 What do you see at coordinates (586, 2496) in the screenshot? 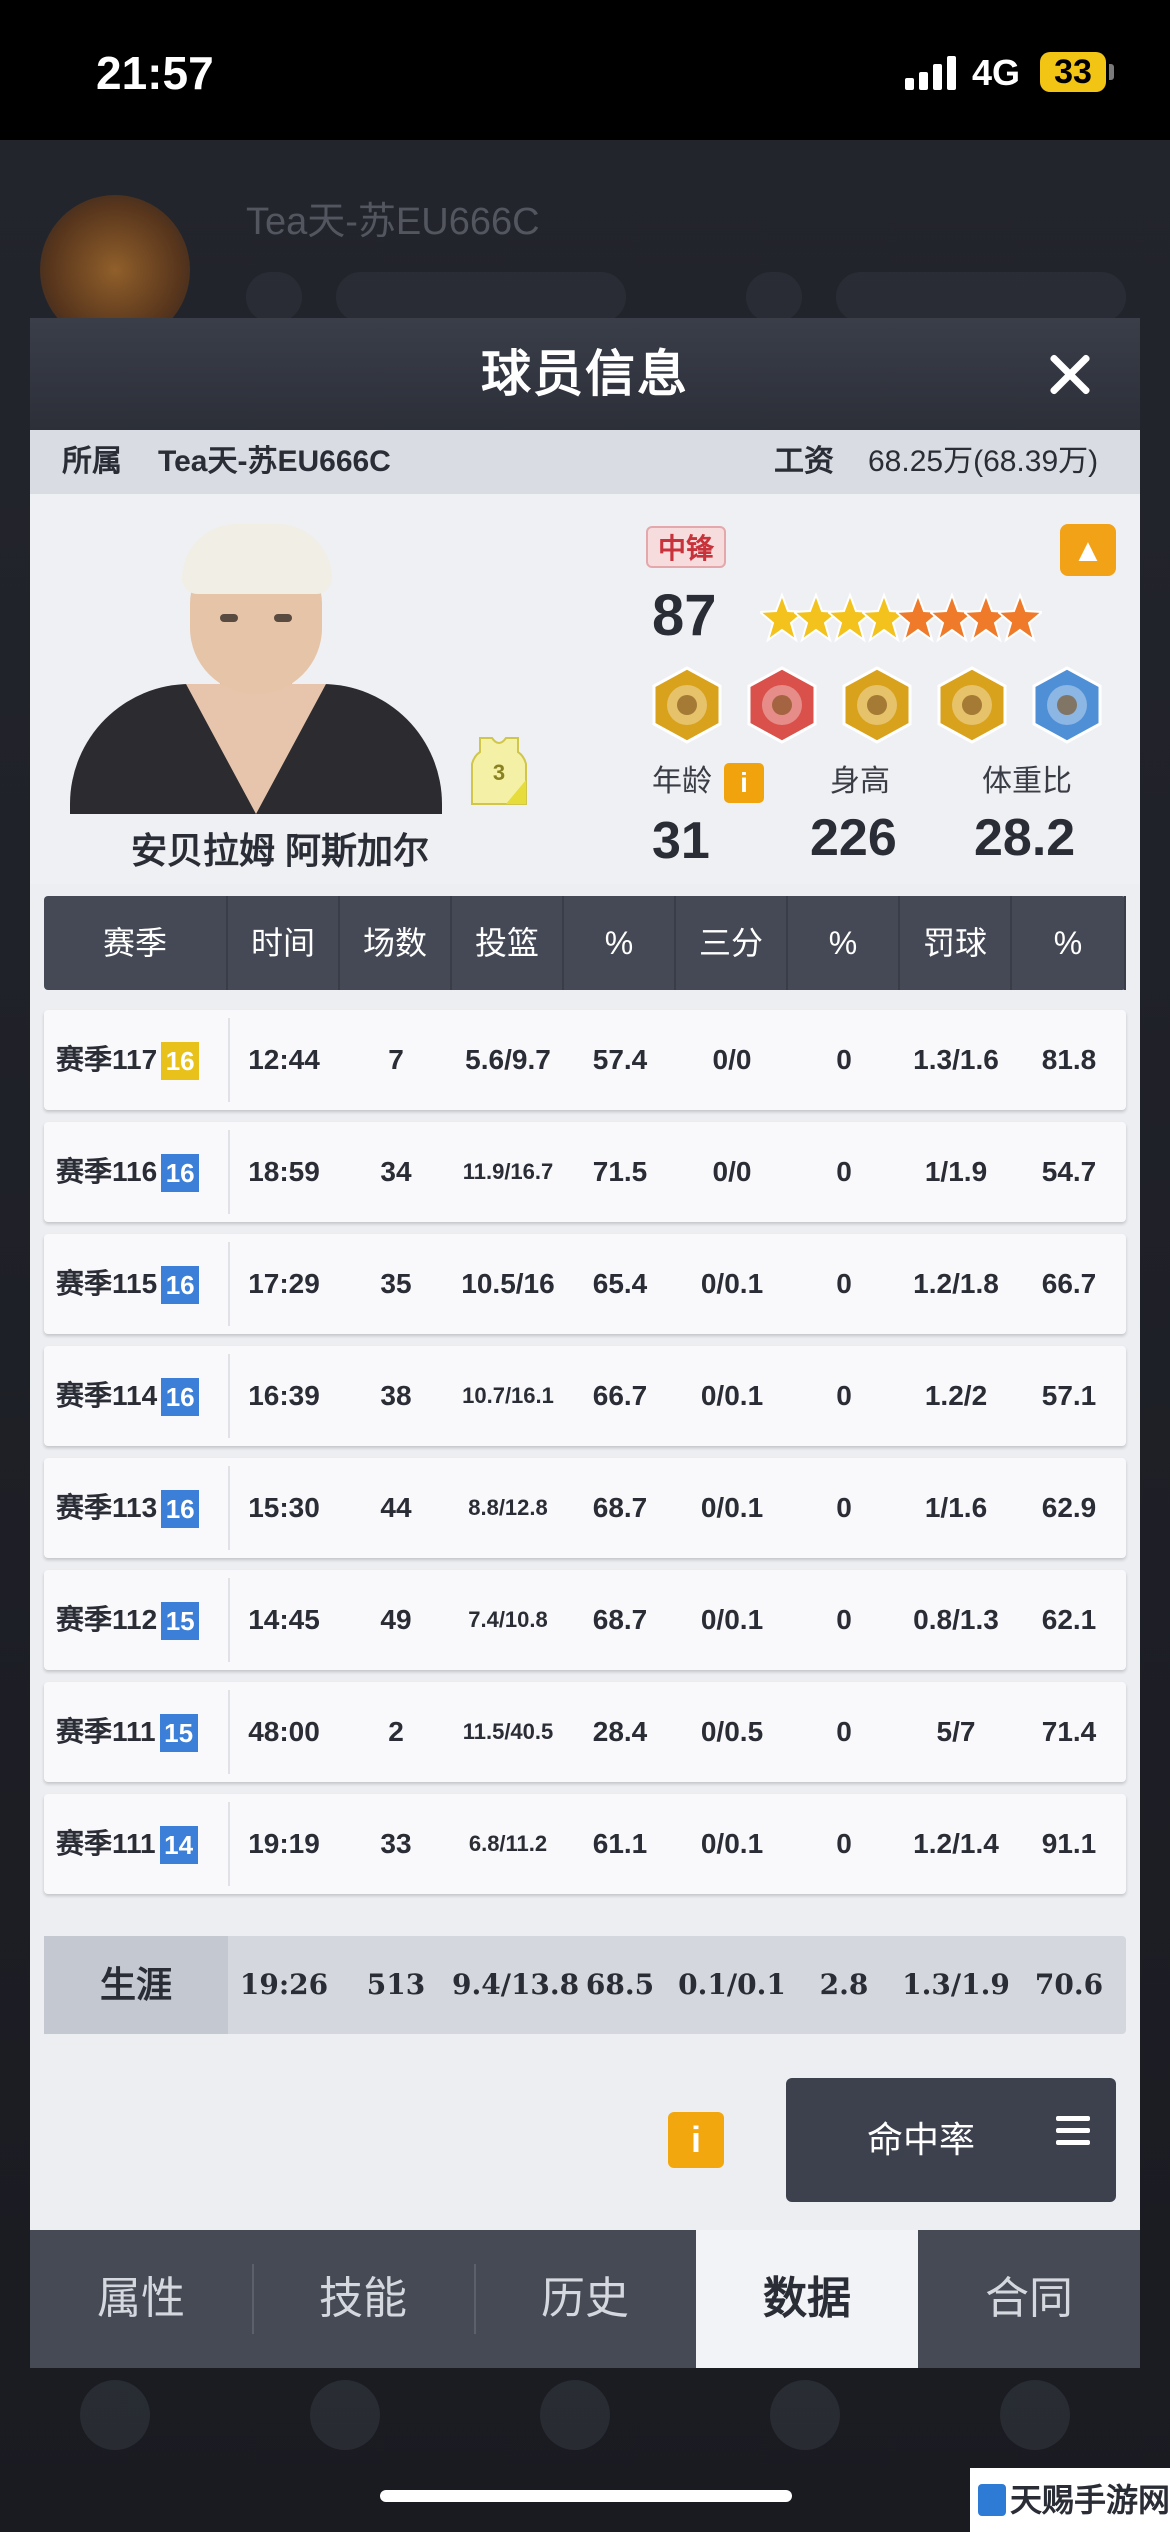
I see `home-indicator` at bounding box center [586, 2496].